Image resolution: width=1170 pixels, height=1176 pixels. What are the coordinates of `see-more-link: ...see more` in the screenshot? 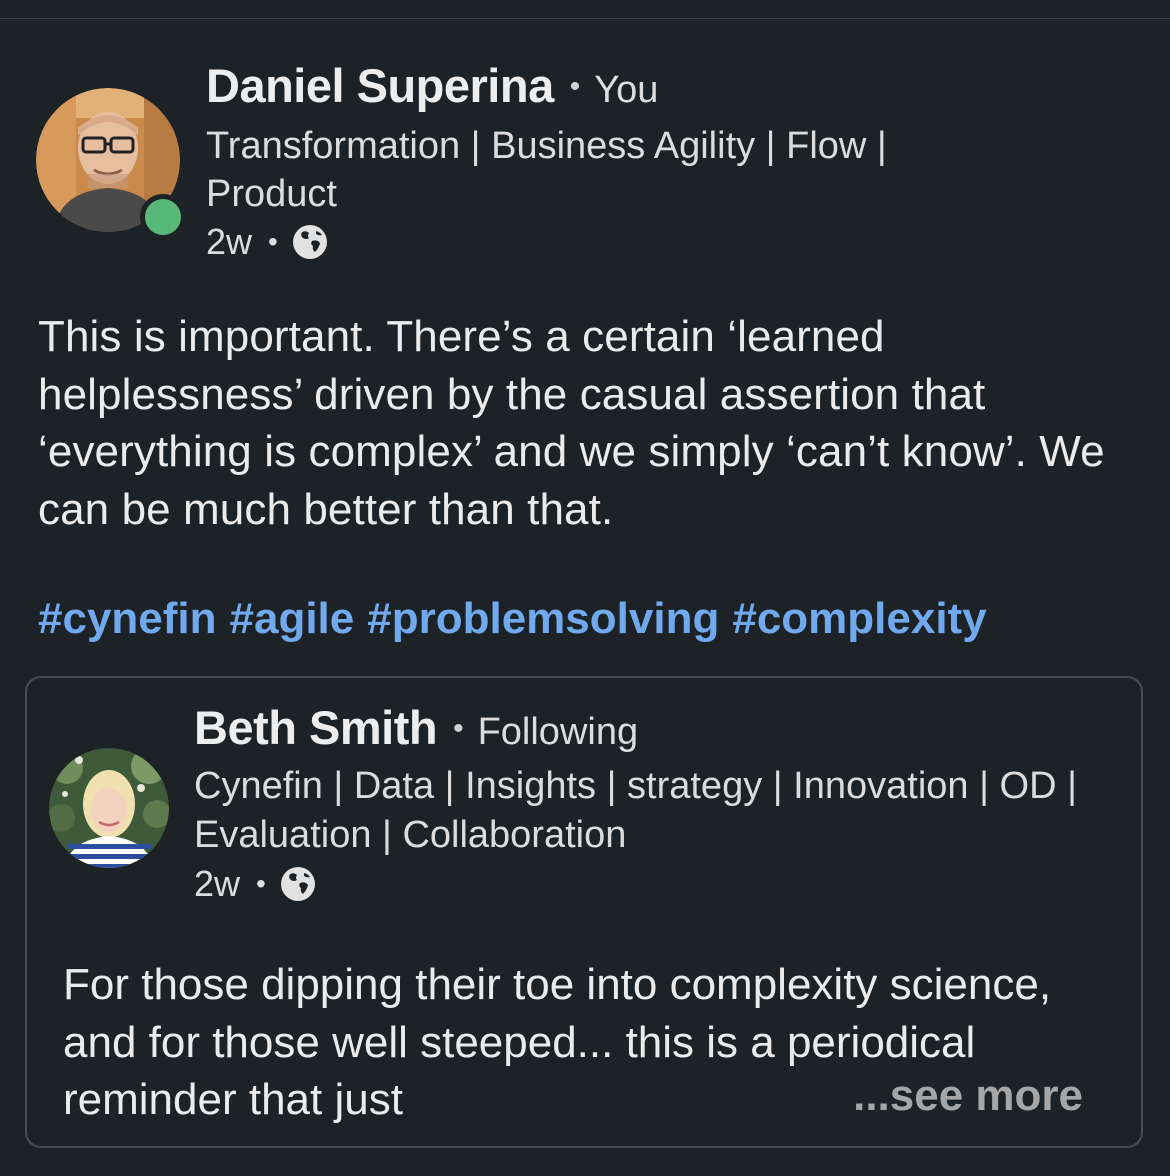 It's located at (968, 1096).